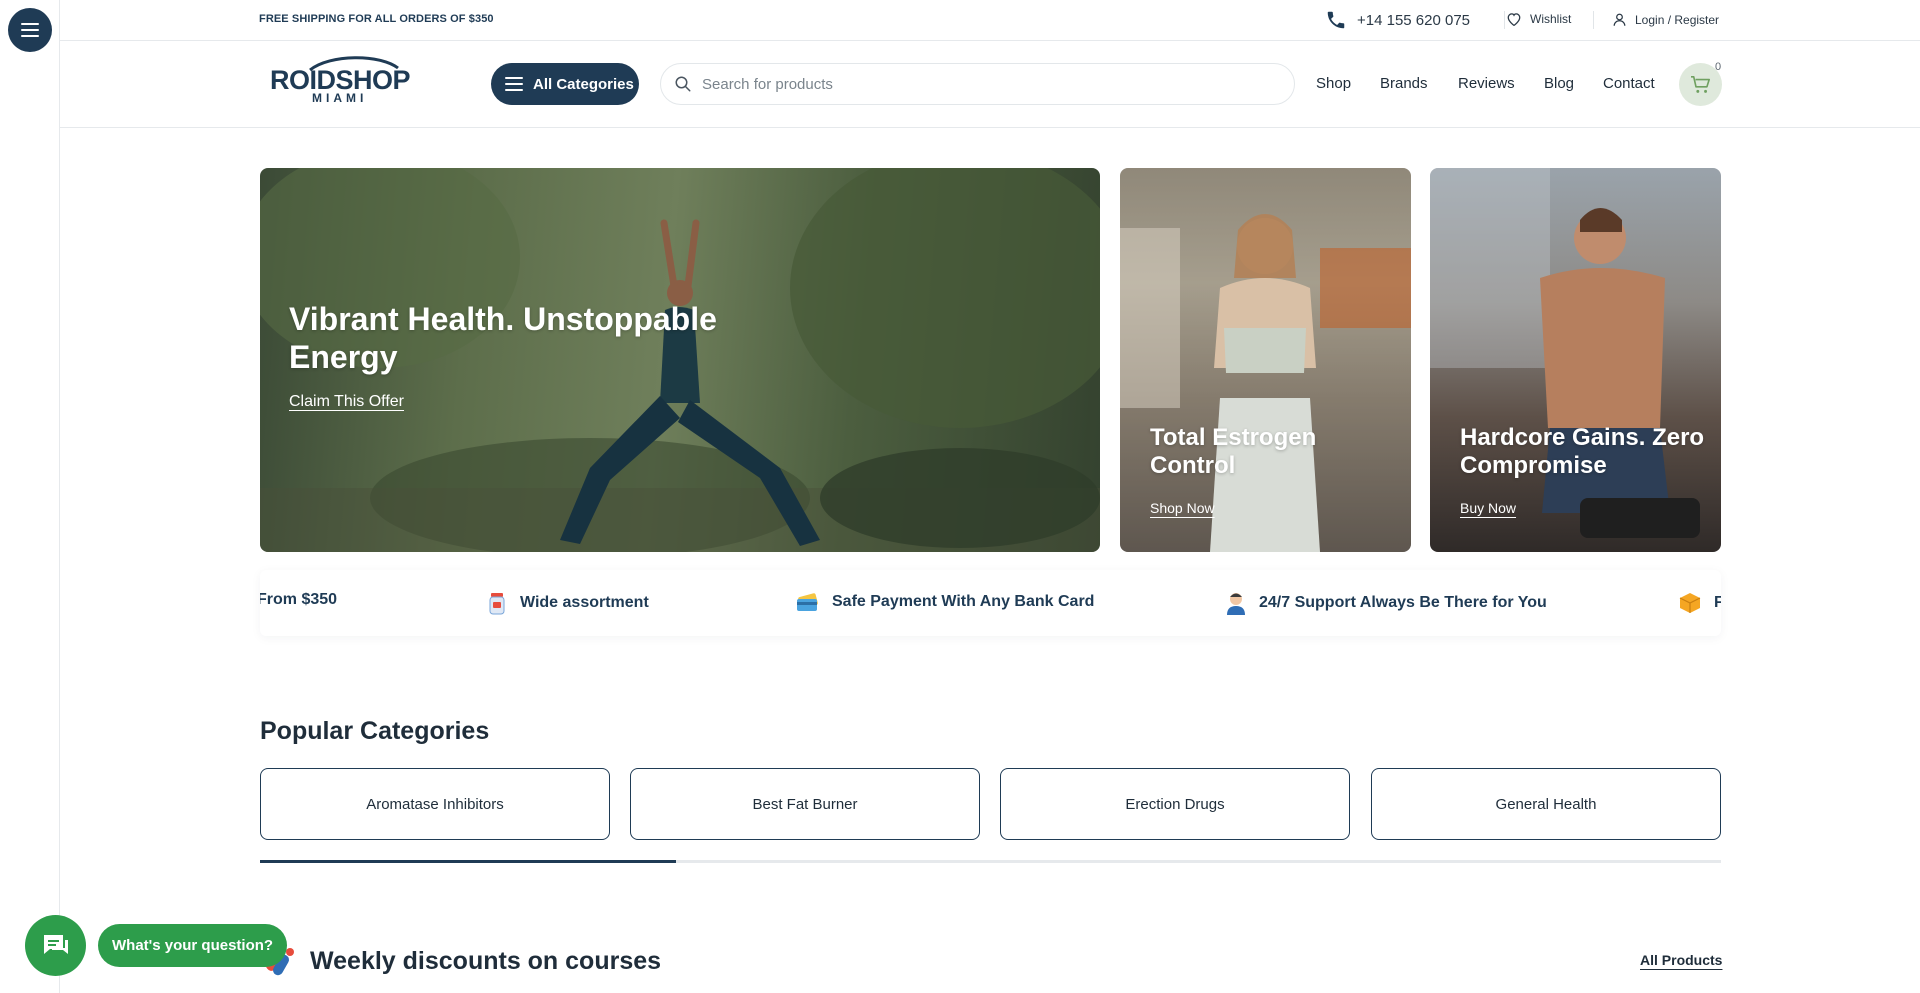 The height and width of the screenshot is (993, 1920). Describe the element at coordinates (346, 402) in the screenshot. I see `claim-offer-link: Claim This Offer` at that location.